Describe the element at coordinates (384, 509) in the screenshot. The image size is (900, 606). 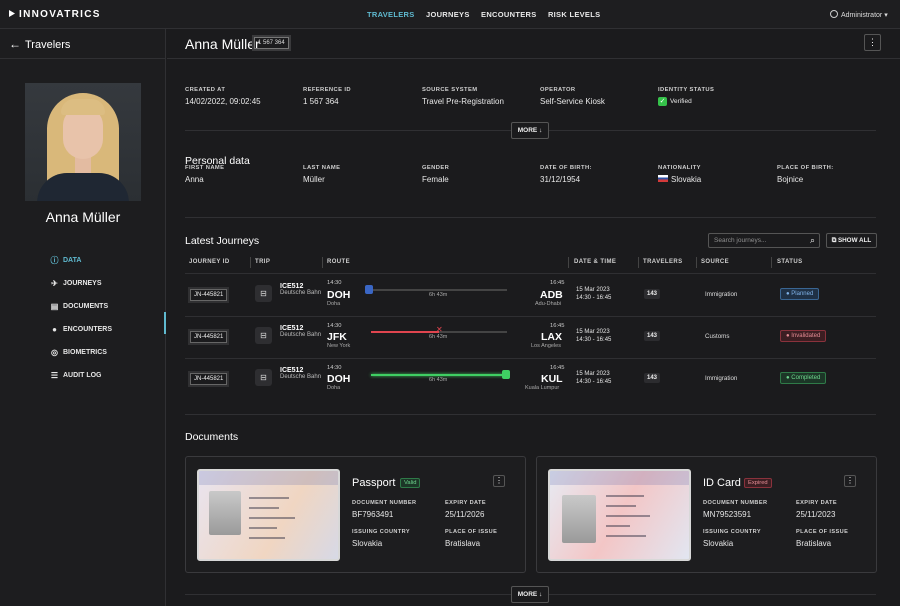
I see `document-number: DOCUMENT NUMBER BF7963491` at that location.